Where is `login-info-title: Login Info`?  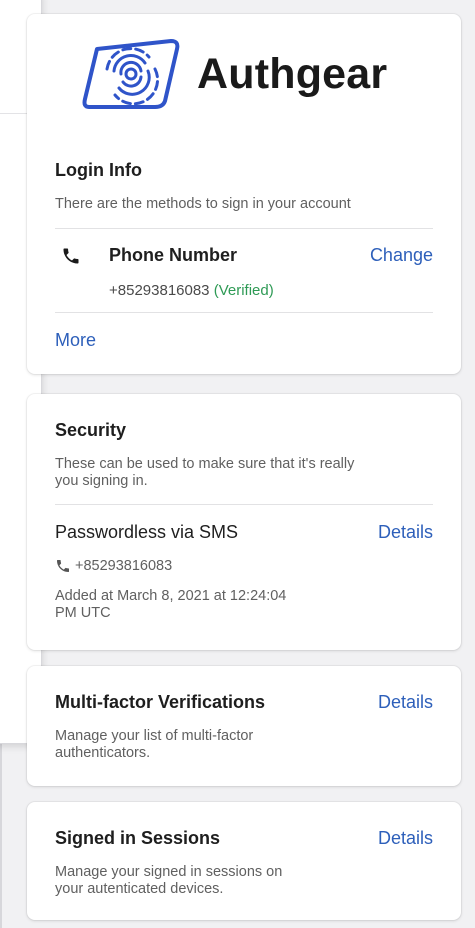 login-info-title: Login Info is located at coordinates (98, 170).